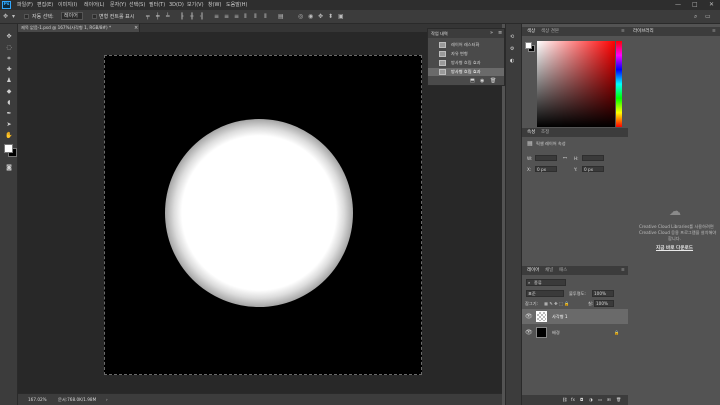 Image resolution: width=720 pixels, height=405 pixels. Describe the element at coordinates (236, 5) in the screenshot. I see `menu-help: 도움말(H)` at that location.